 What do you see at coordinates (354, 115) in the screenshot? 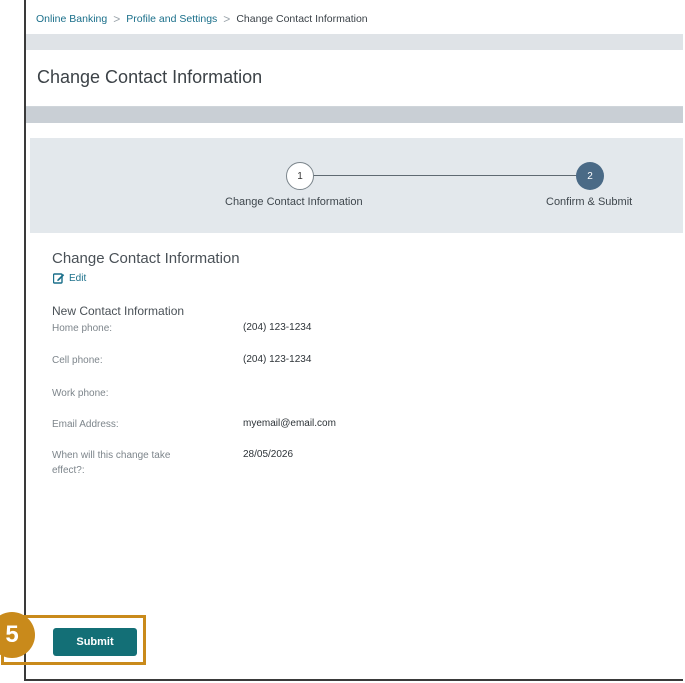
I see `title-band` at bounding box center [354, 115].